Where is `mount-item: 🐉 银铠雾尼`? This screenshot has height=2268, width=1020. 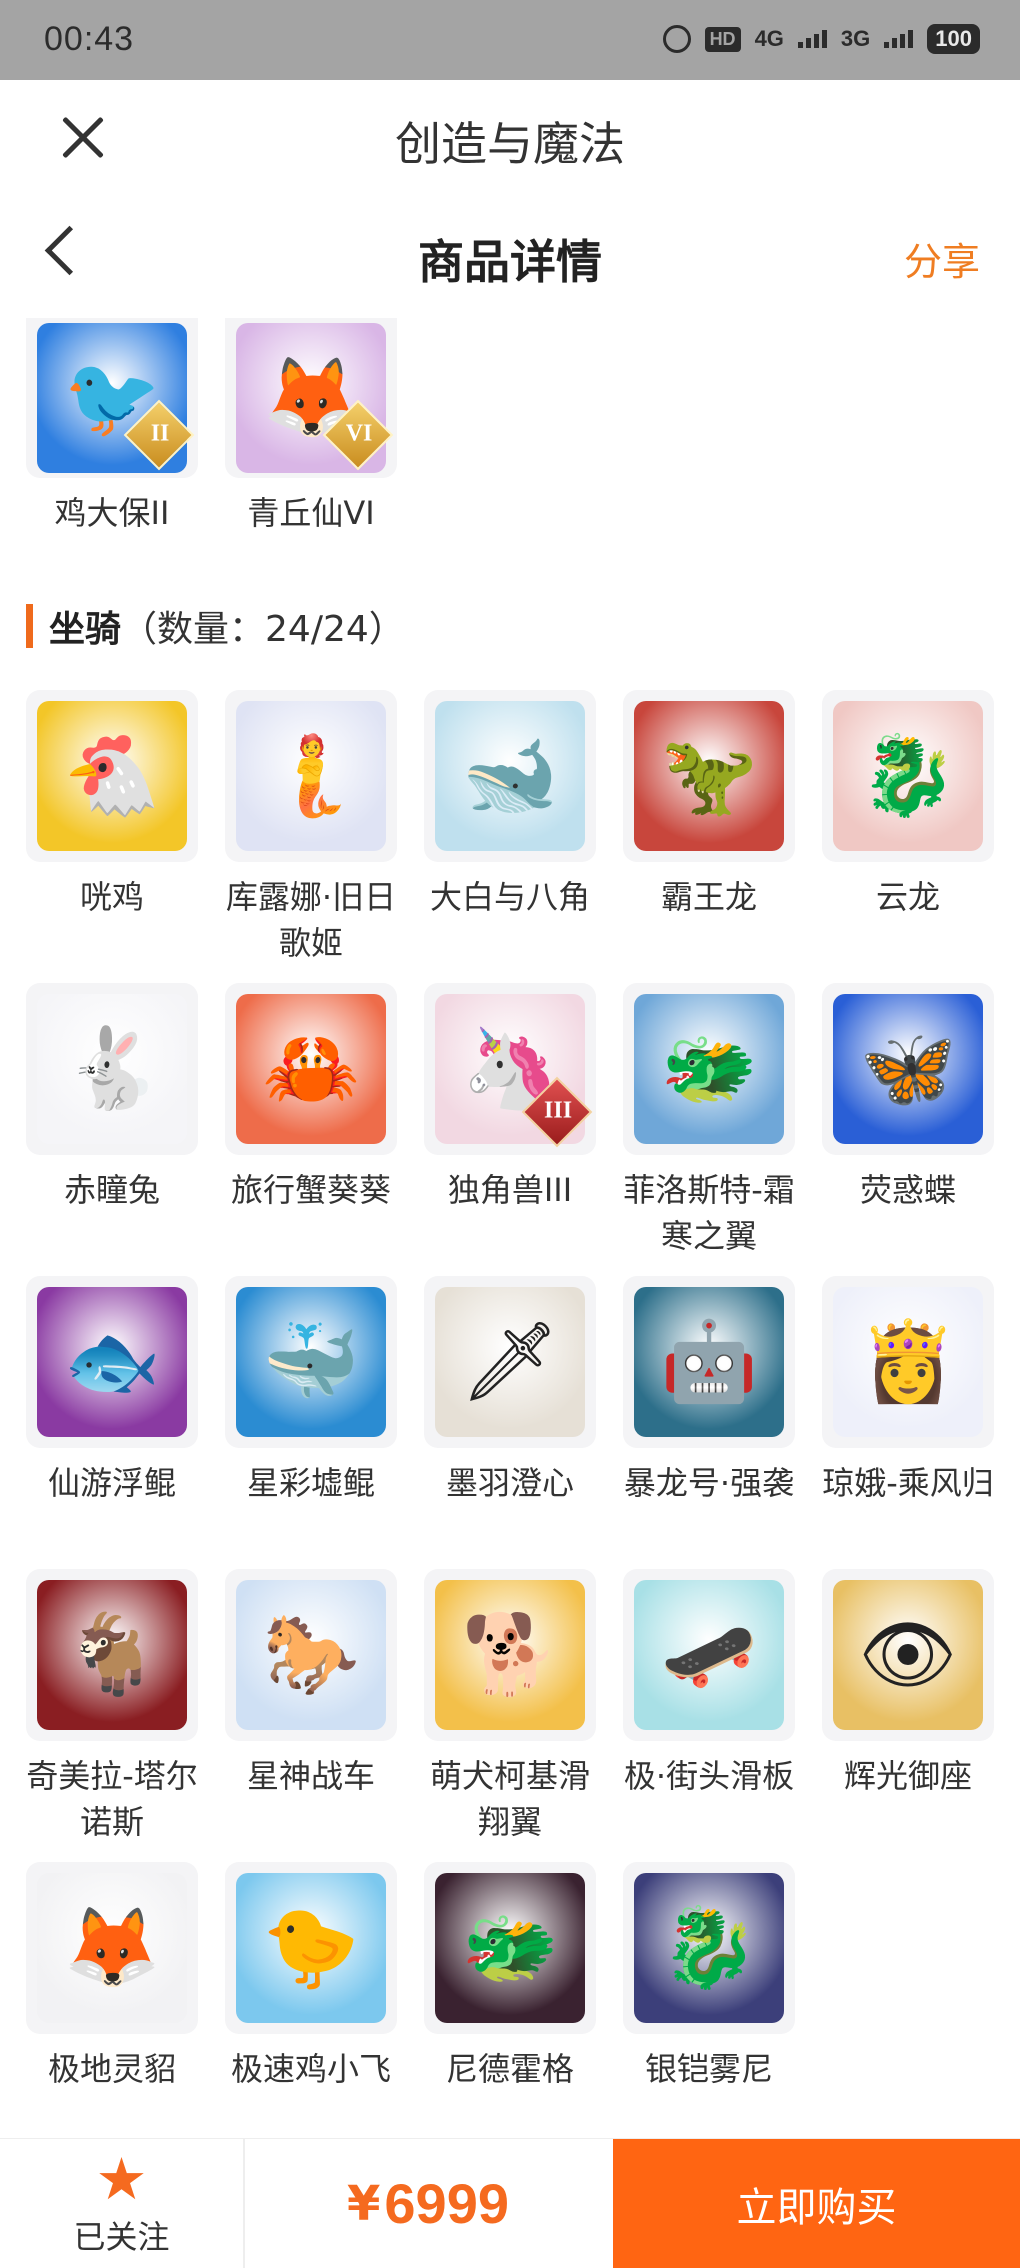 mount-item: 🐉 银铠雾尼 is located at coordinates (709, 2000).